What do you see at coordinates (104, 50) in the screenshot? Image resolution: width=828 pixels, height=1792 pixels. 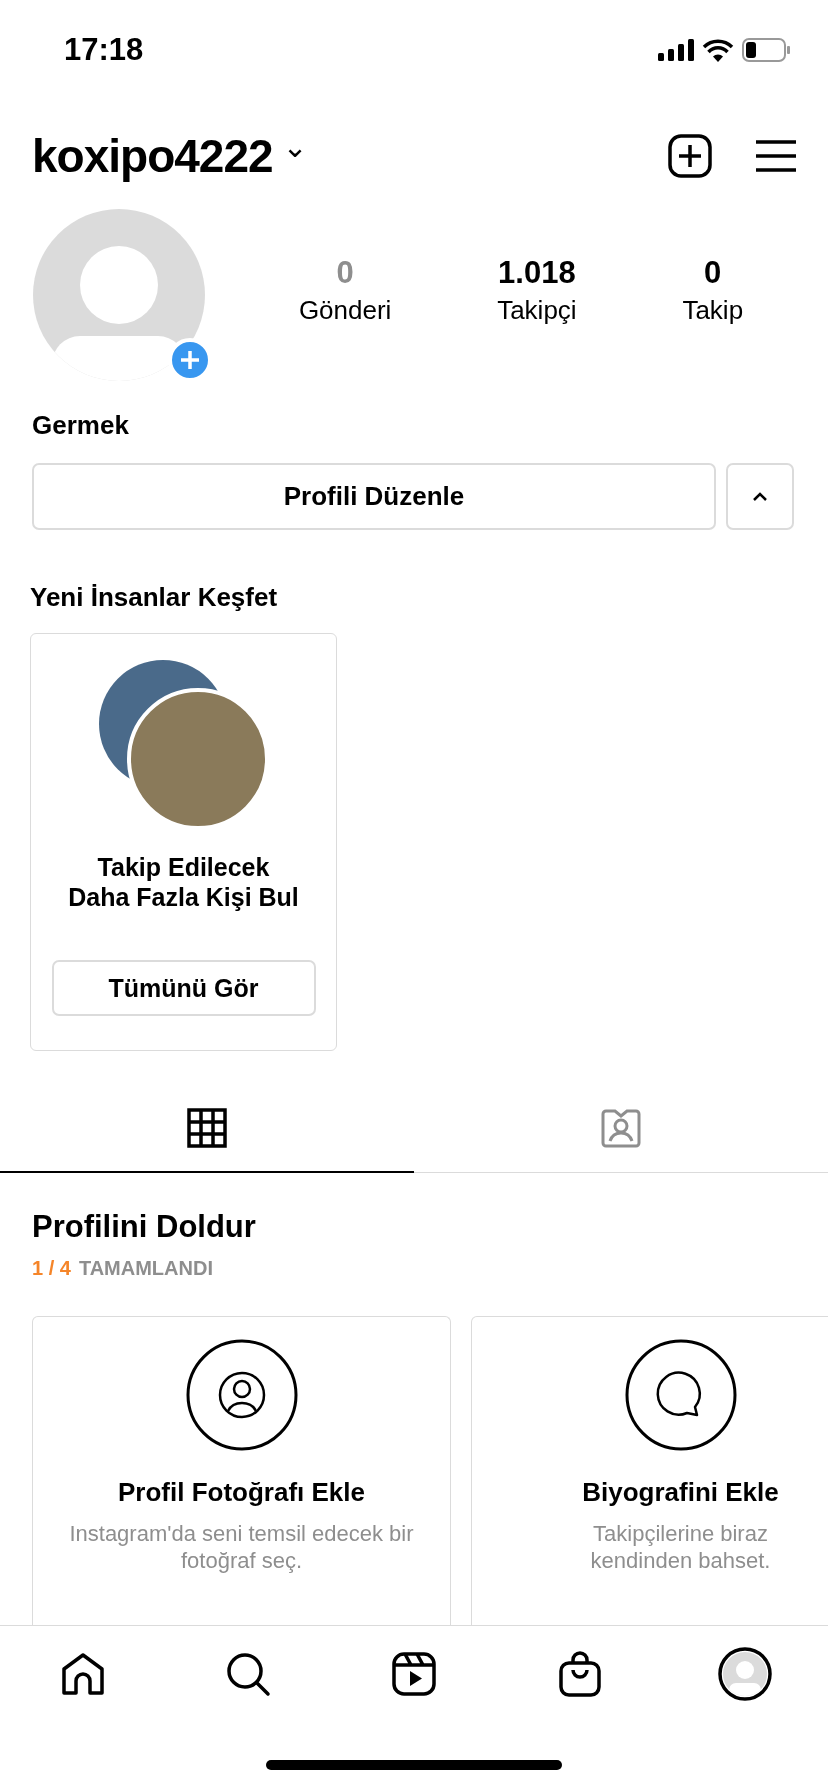 I see `status-time: 17:18` at bounding box center [104, 50].